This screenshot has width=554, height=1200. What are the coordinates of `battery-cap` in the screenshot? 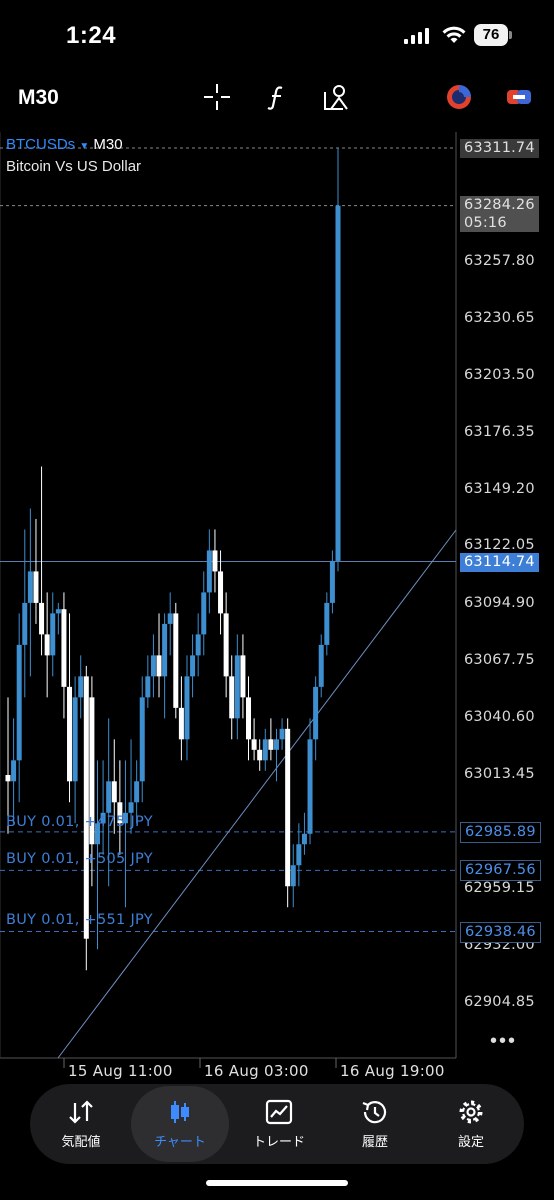 It's located at (510, 35).